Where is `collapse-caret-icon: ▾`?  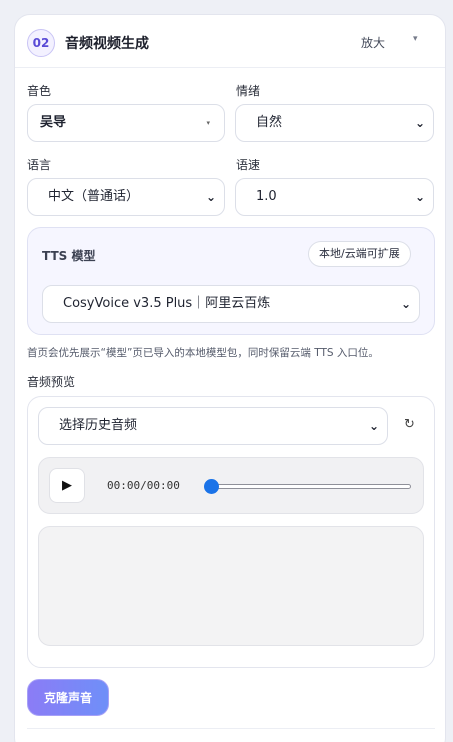
collapse-caret-icon: ▾ is located at coordinates (415, 39).